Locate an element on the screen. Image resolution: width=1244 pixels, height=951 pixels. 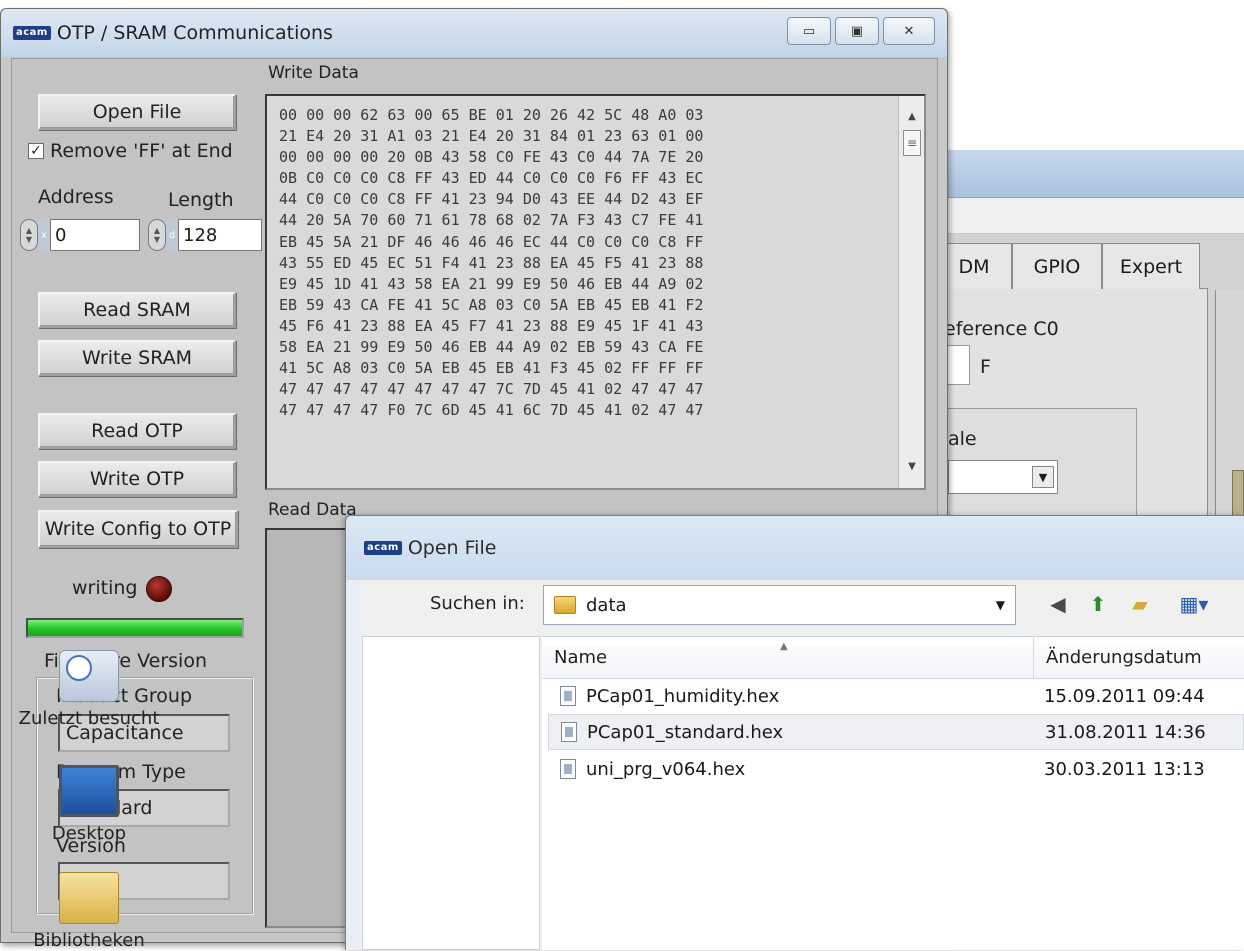
maximize-icon: ▣ is located at coordinates (857, 31).